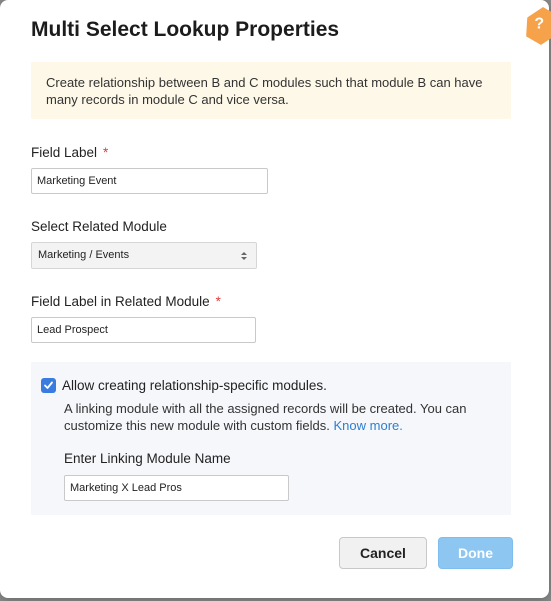 The image size is (551, 601). Describe the element at coordinates (143, 330) in the screenshot. I see `related-field-label-input: Lead Prospect` at that location.